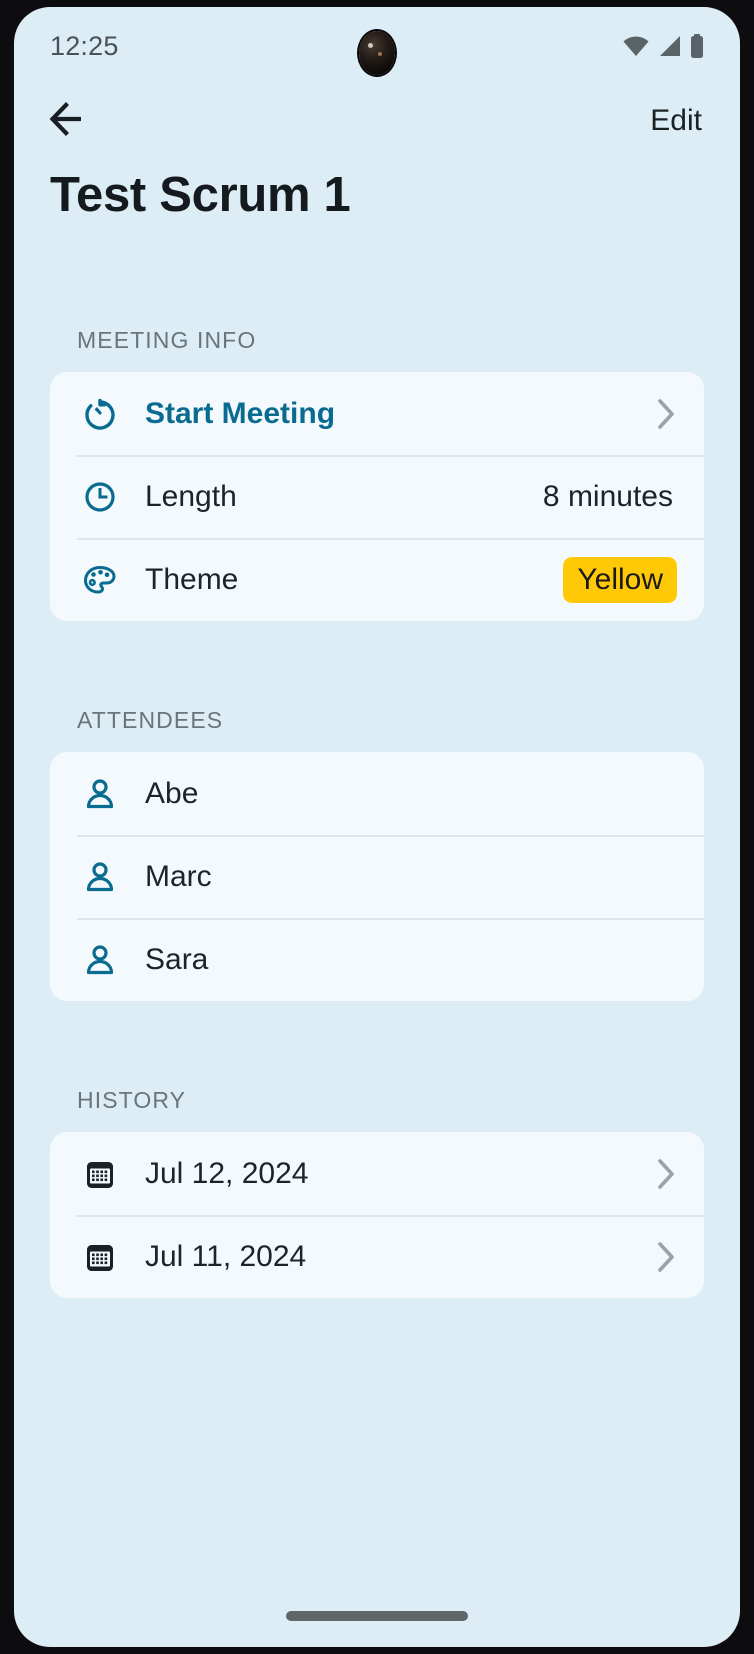 The width and height of the screenshot is (754, 1654). What do you see at coordinates (100, 414) in the screenshot?
I see `stopwatch-icon` at bounding box center [100, 414].